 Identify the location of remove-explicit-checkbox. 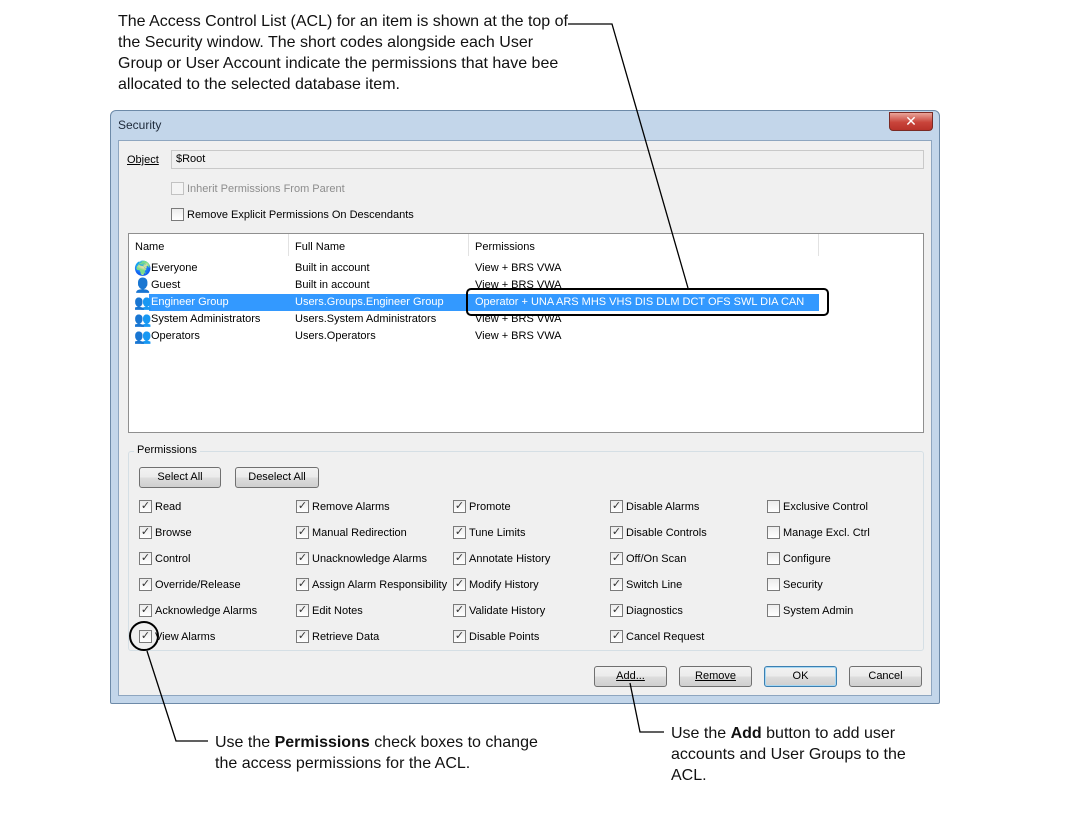
(177, 214).